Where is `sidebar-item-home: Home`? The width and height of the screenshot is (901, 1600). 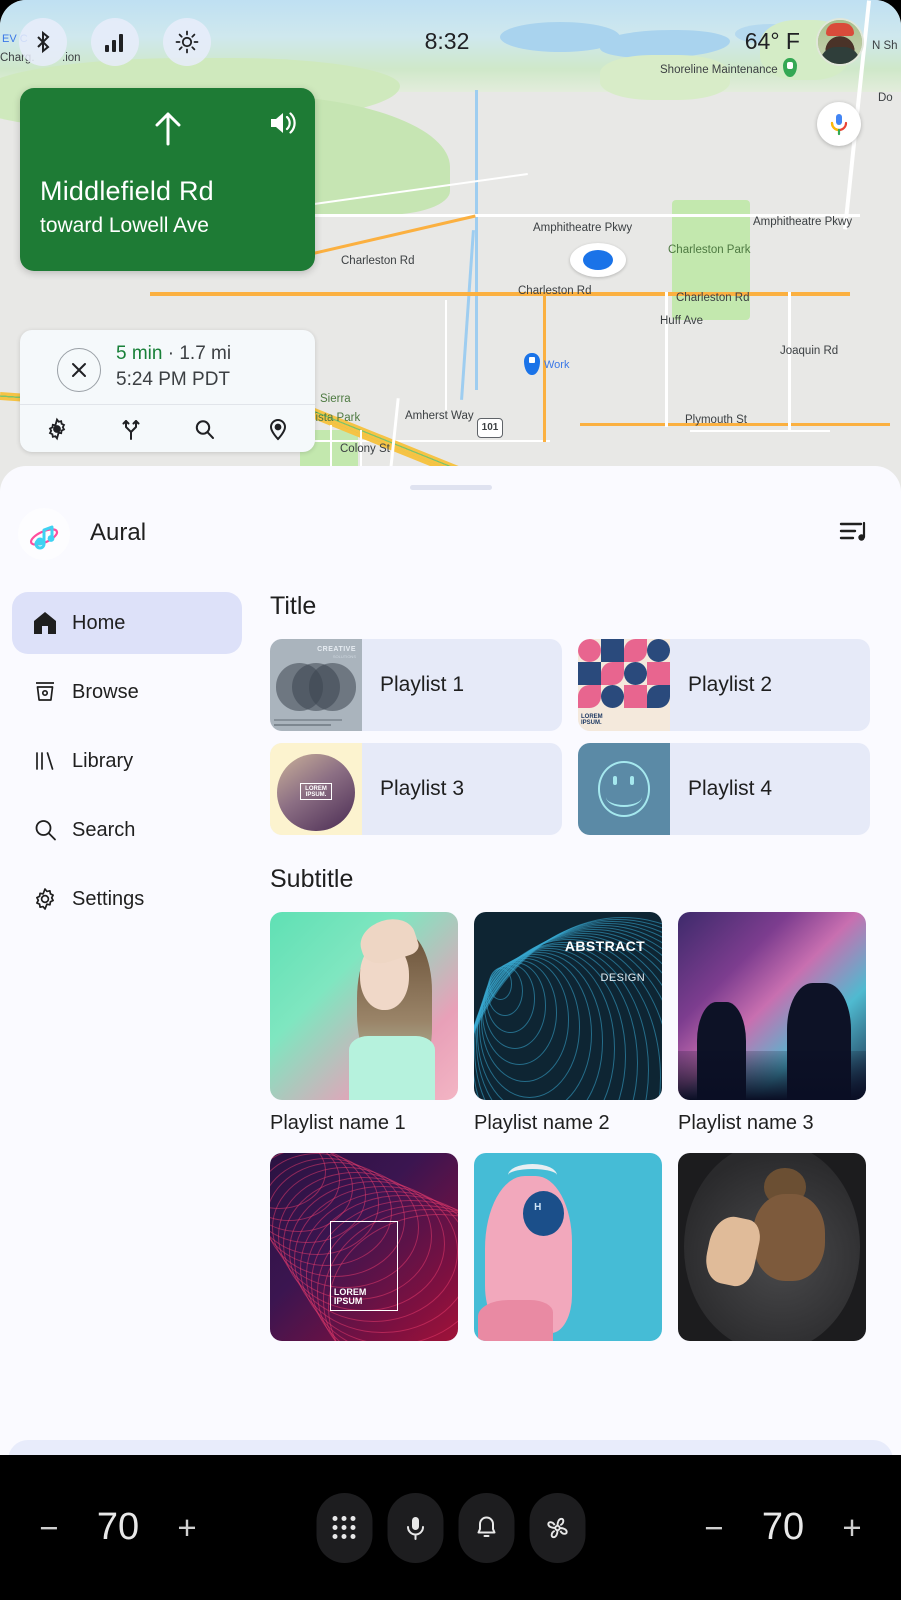
sidebar-item-home: Home is located at coordinates (127, 623).